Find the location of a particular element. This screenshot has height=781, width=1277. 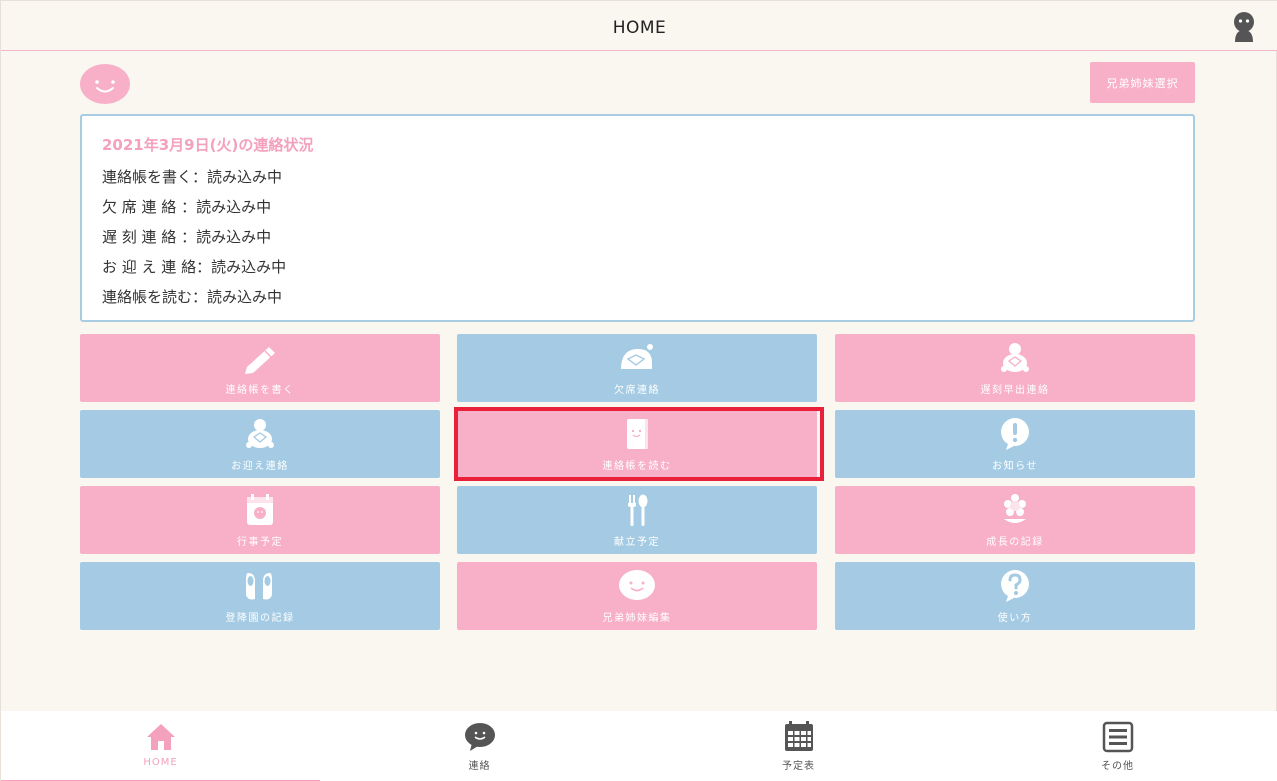

sibling-select-button: 兄弟姉妹選択 is located at coordinates (1142, 82).